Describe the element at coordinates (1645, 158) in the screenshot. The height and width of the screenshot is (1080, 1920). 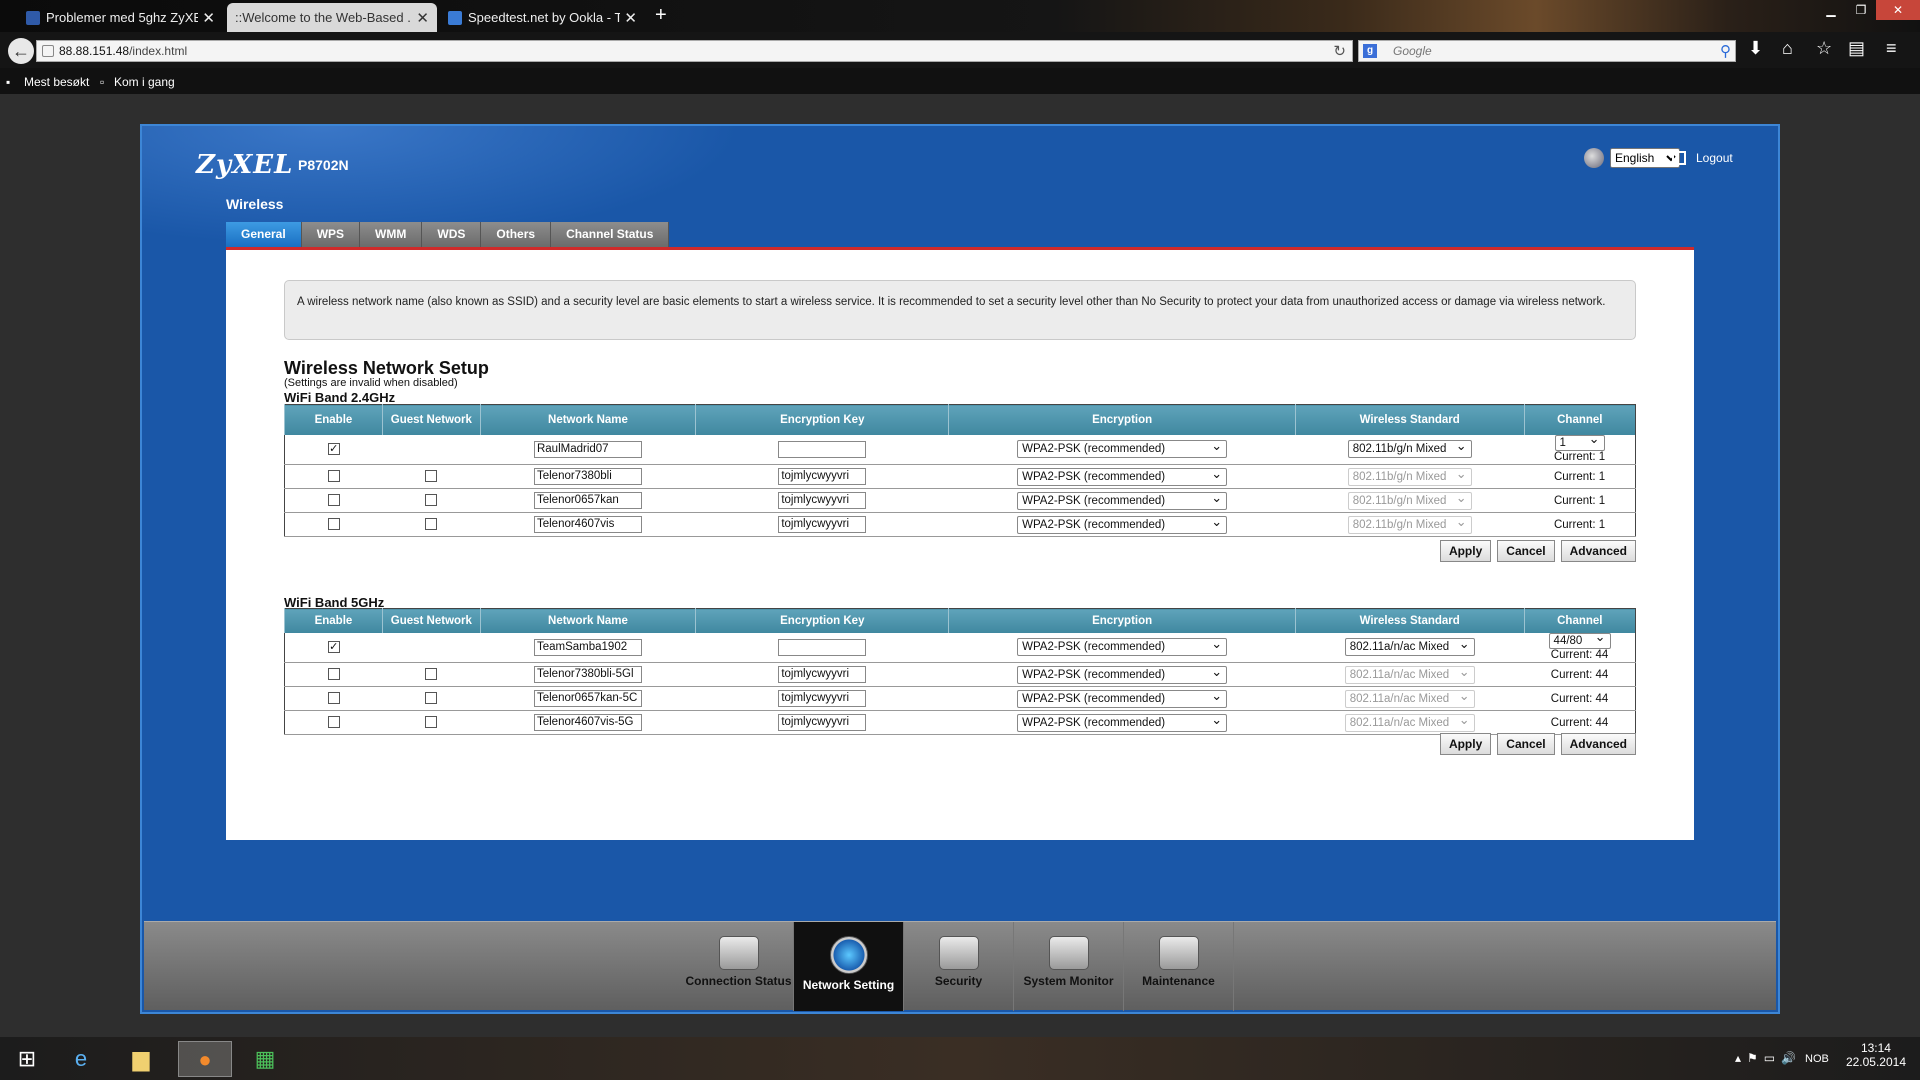
I see `language-select: English` at that location.